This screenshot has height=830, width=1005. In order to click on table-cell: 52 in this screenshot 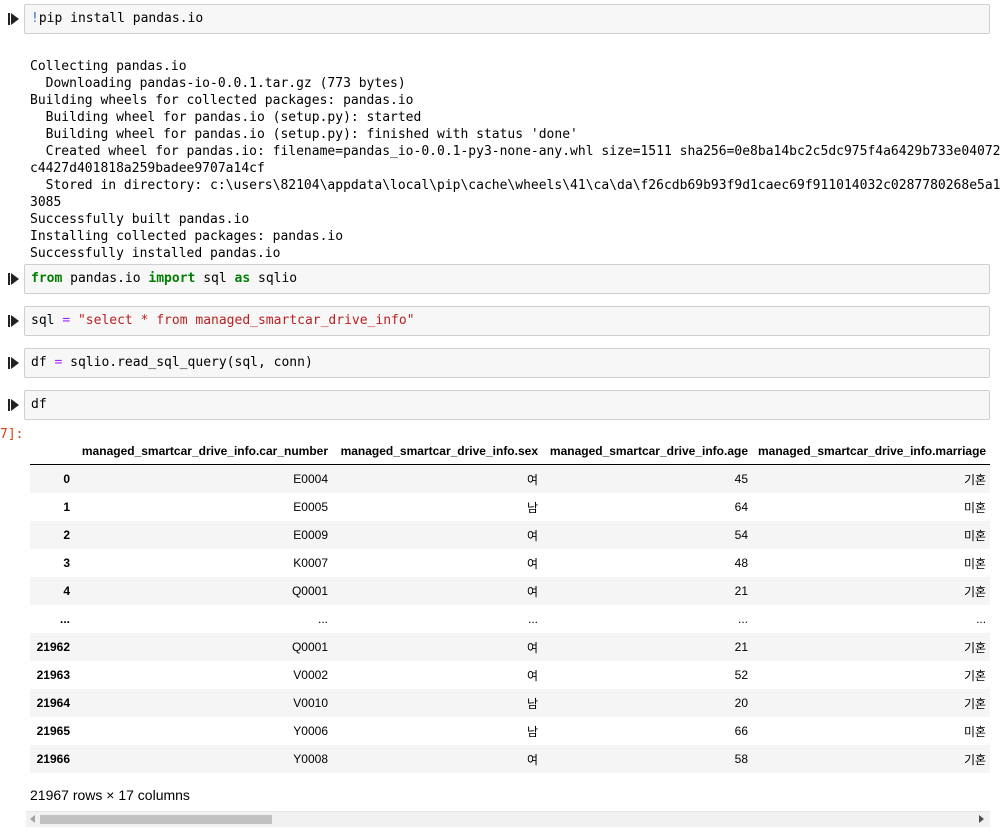, I will do `click(741, 675)`.